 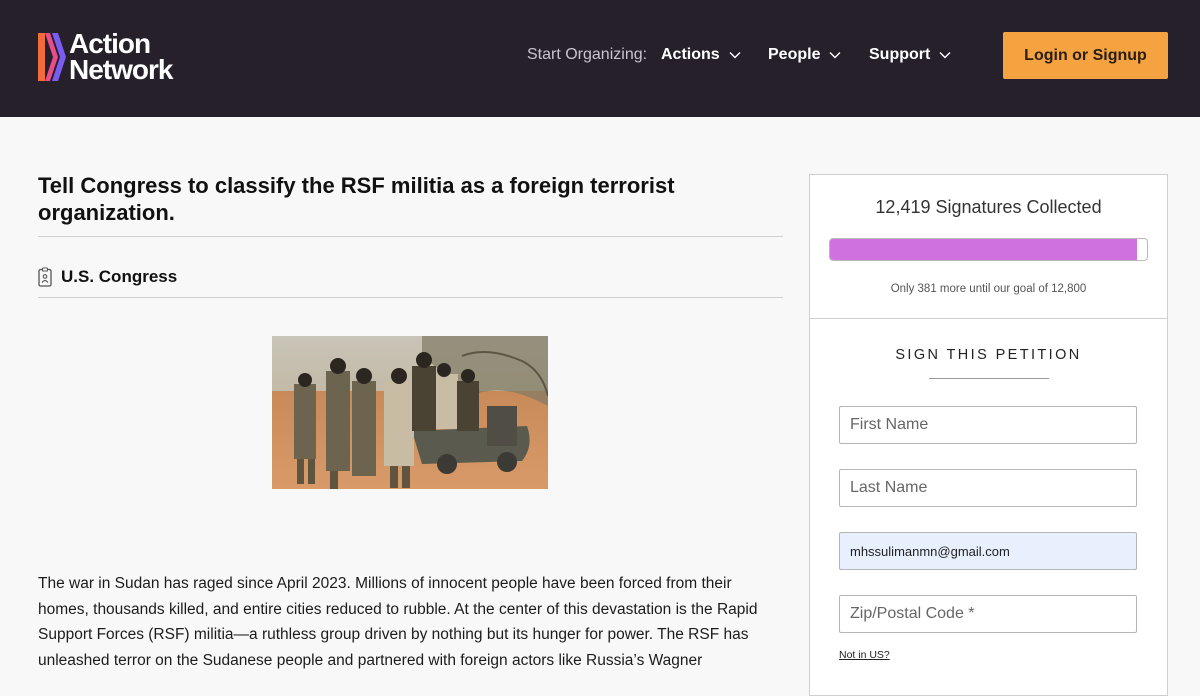 I want to click on first-name-field, so click(x=988, y=425).